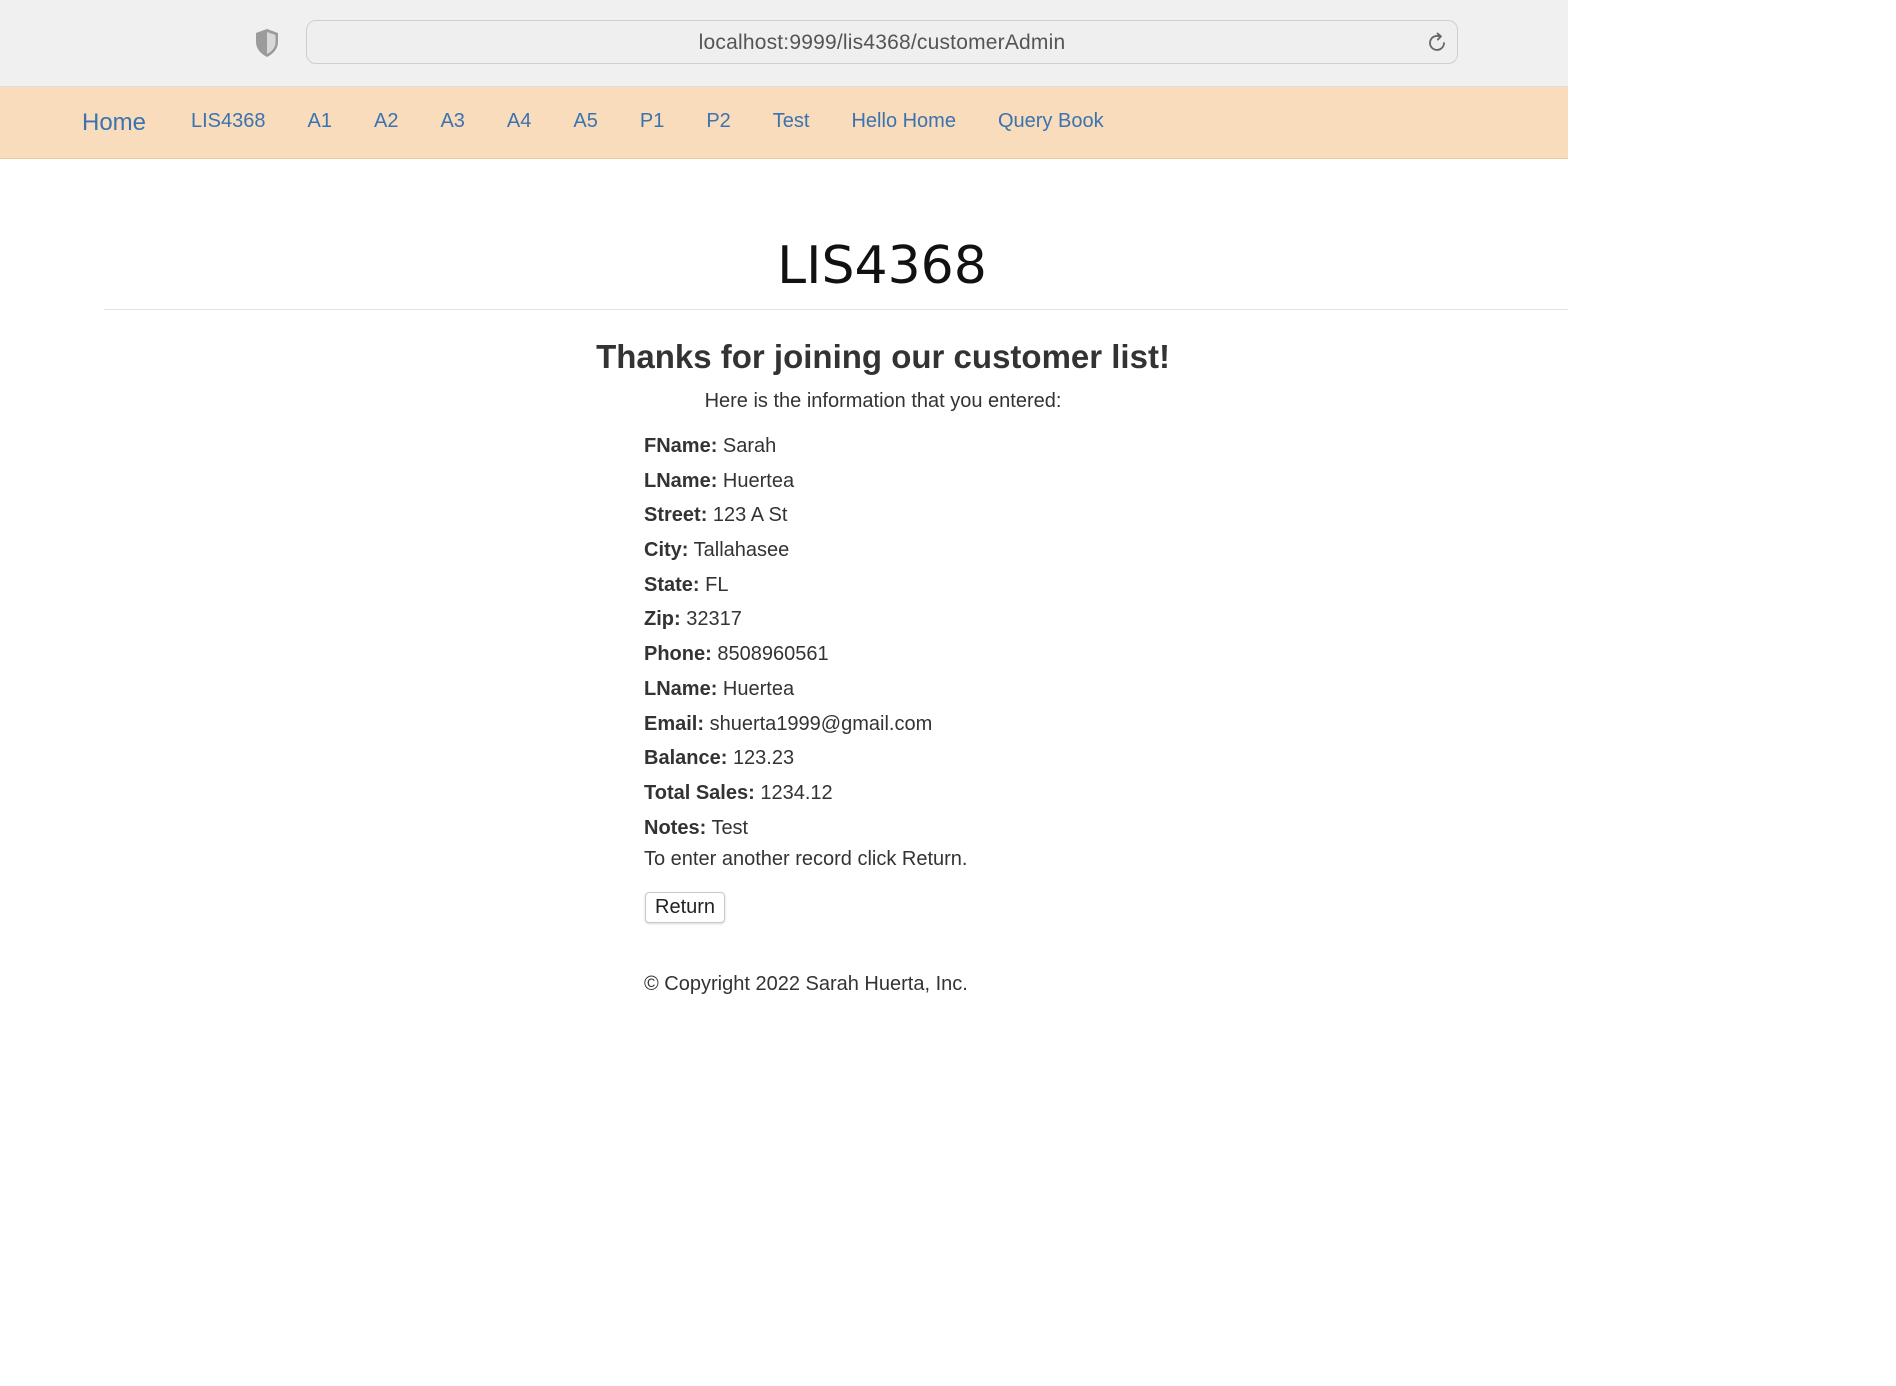  I want to click on field-total-sales: Total Sales: 1234.12, so click(788, 796).